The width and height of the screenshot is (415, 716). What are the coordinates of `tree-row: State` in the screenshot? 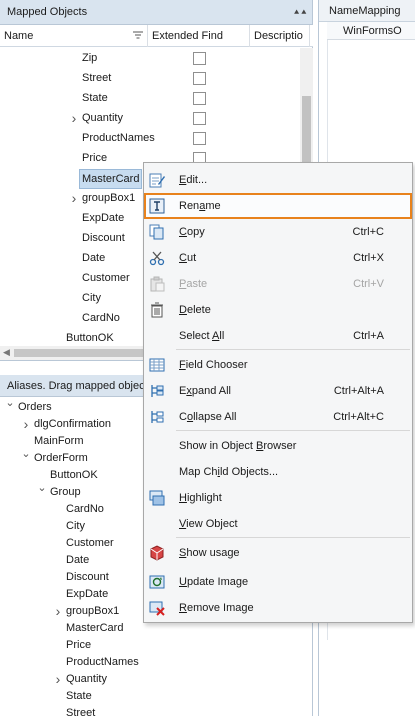 It's located at (150, 98).